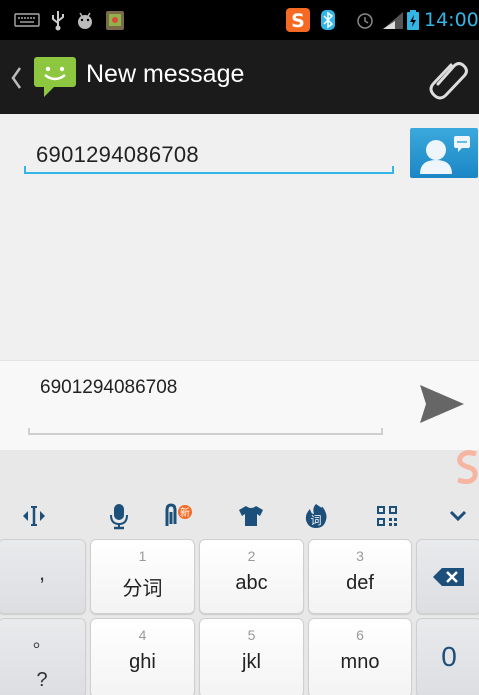  I want to click on key-question-label: ?, so click(42, 680).